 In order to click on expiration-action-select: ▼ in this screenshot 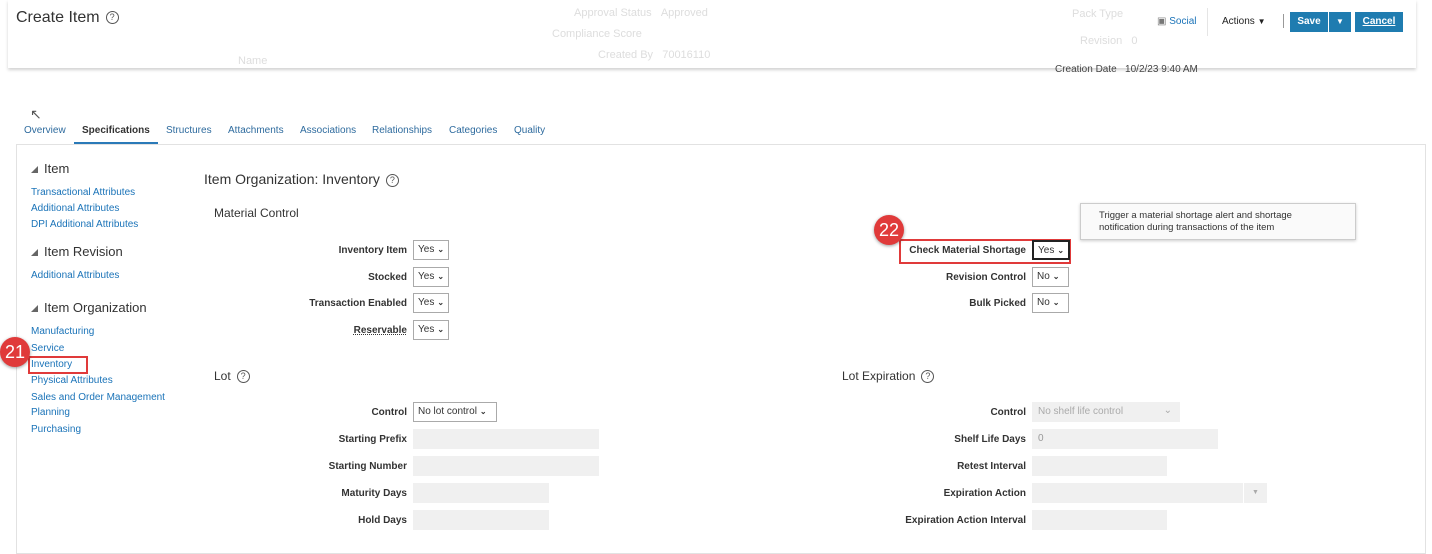, I will do `click(1149, 493)`.